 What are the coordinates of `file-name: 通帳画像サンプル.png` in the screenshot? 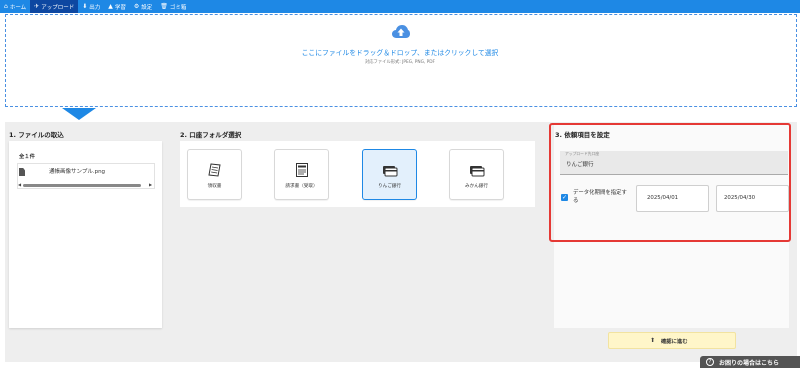 It's located at (77, 172).